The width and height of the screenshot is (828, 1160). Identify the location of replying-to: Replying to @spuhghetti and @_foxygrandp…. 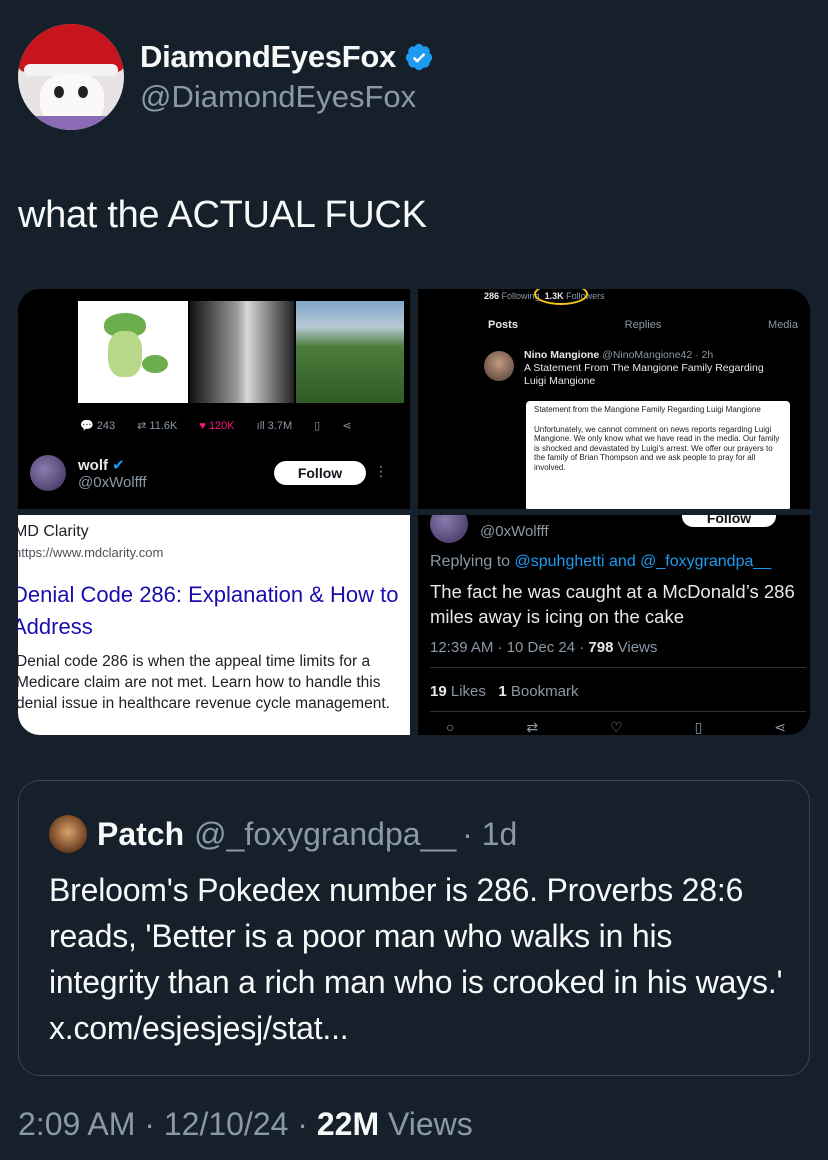
(600, 562).